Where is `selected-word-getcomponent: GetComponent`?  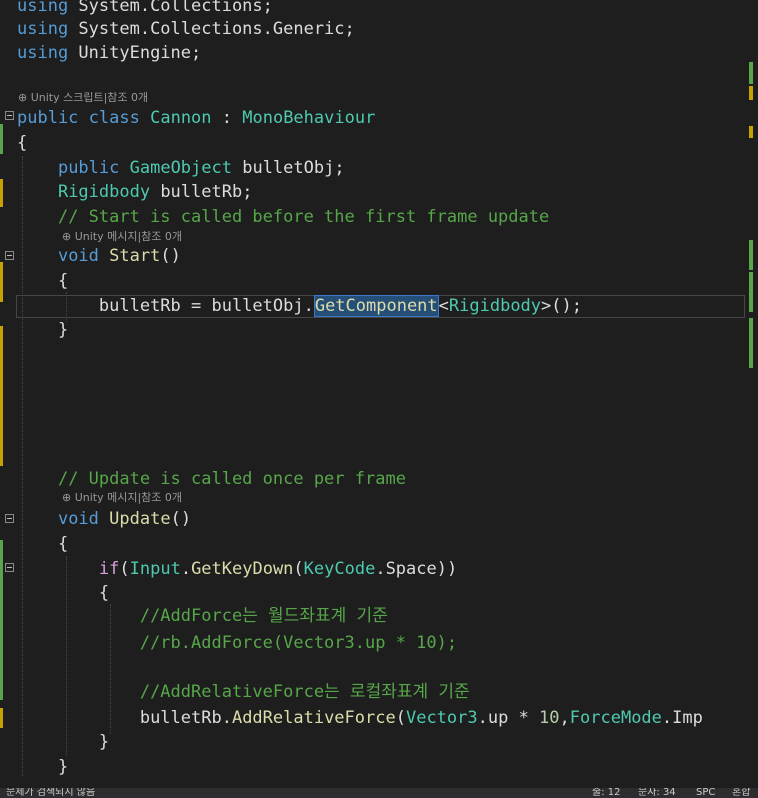
selected-word-getcomponent: GetComponent is located at coordinates (376, 306).